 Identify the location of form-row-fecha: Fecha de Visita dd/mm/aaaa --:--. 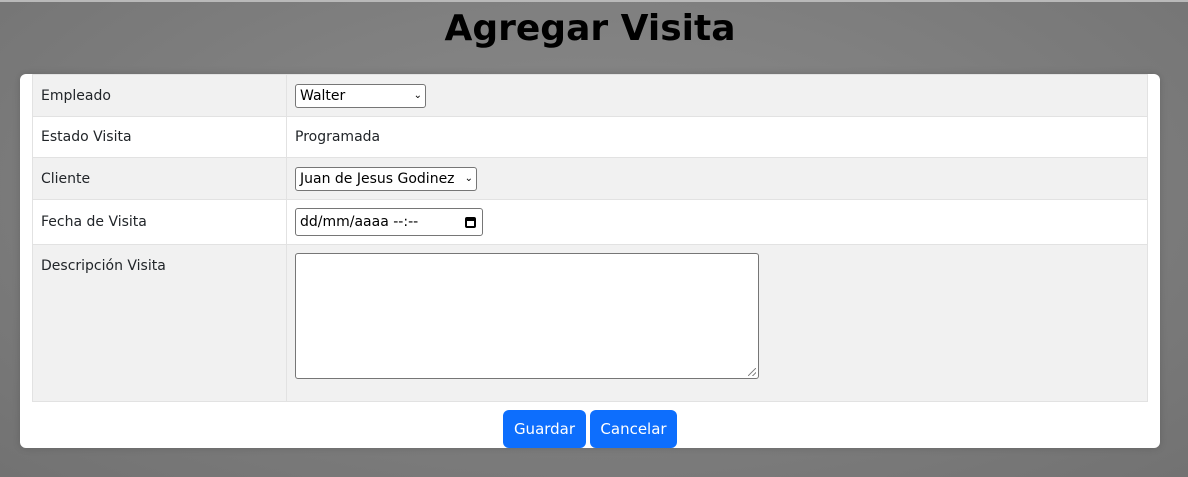
(590, 222).